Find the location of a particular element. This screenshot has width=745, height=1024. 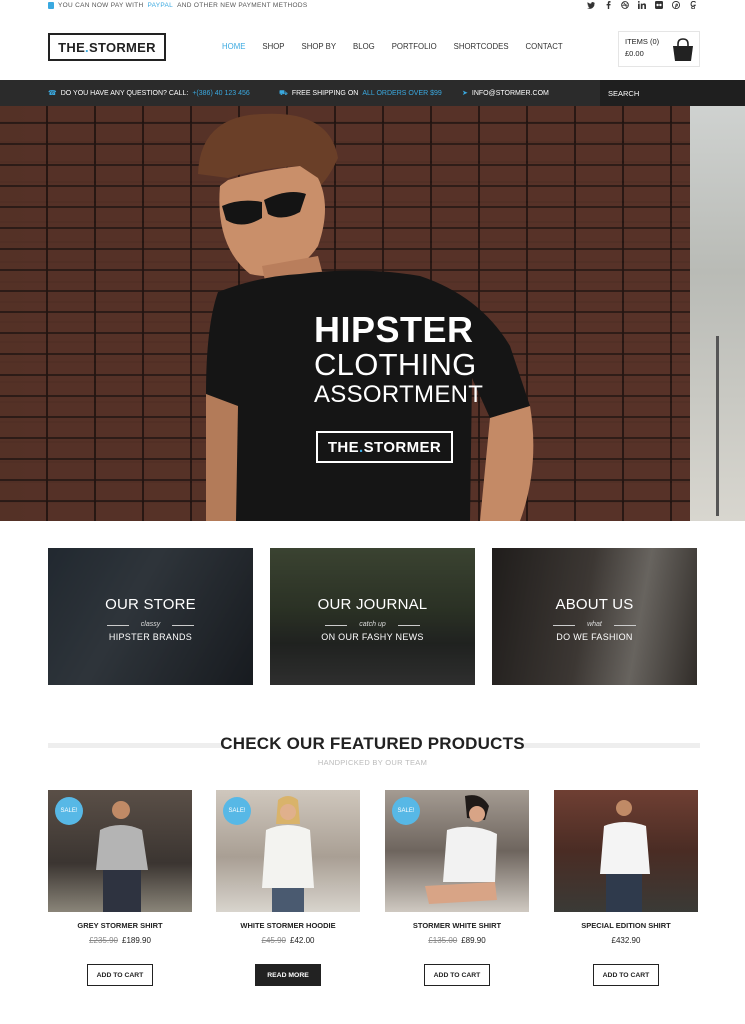

paper-plane-icon: ➤ is located at coordinates (465, 93).